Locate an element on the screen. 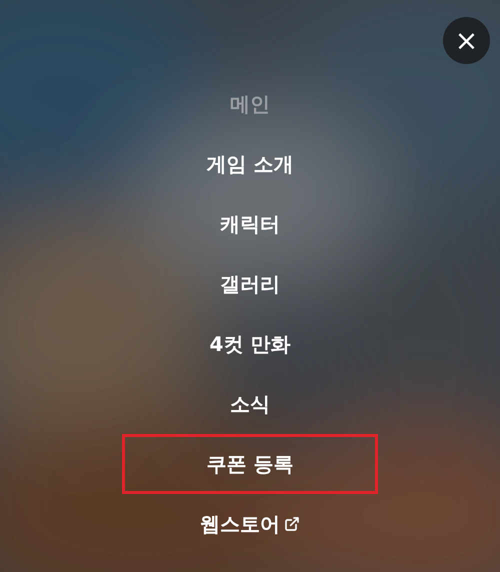  menu-item: 4컷 만화 is located at coordinates (250, 344).